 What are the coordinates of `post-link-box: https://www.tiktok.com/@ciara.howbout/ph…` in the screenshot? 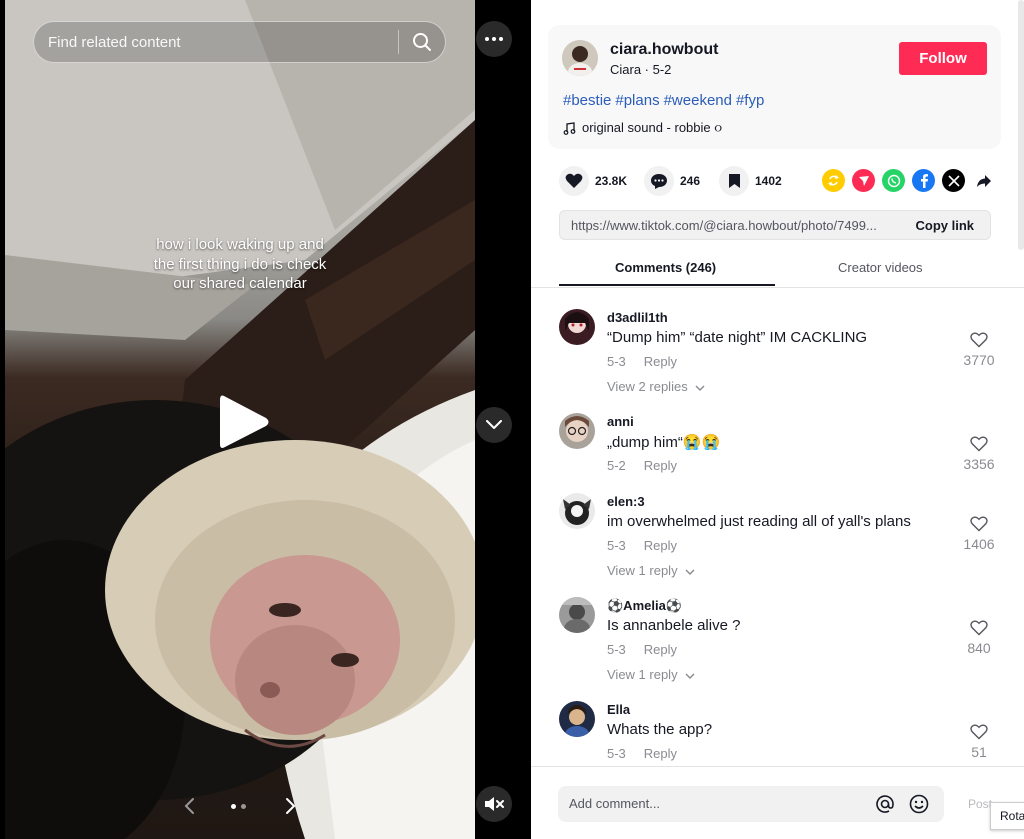 It's located at (775, 225).